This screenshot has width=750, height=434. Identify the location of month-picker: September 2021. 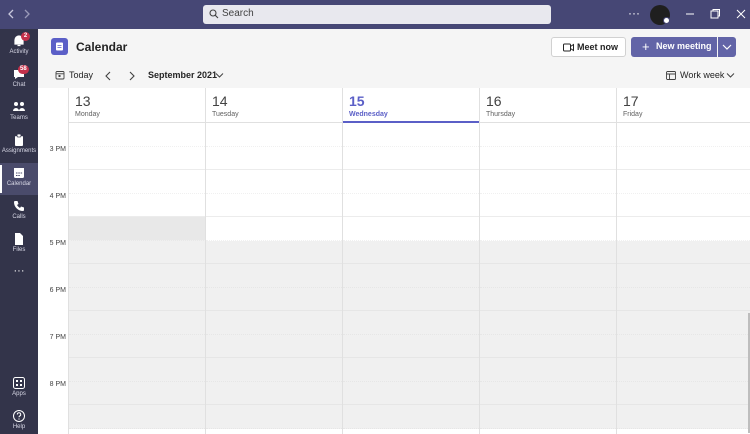
(182, 75).